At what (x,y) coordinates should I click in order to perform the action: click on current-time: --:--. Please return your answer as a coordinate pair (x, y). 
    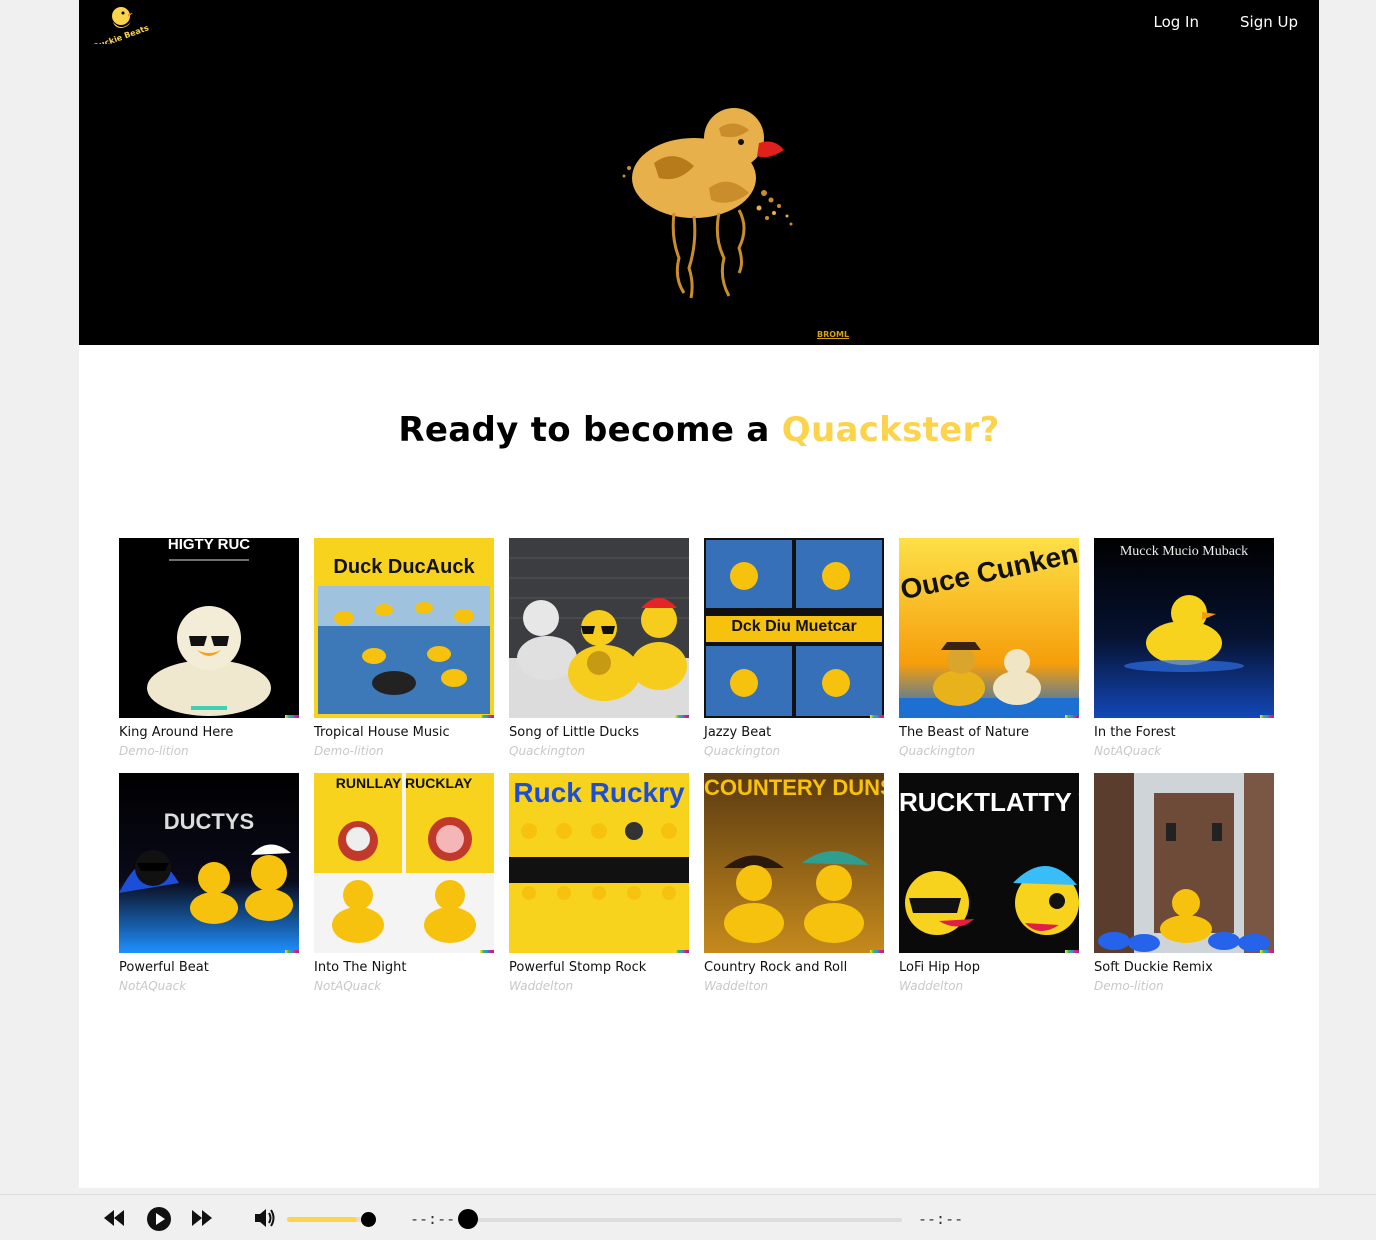
    Looking at the image, I should click on (433, 1219).